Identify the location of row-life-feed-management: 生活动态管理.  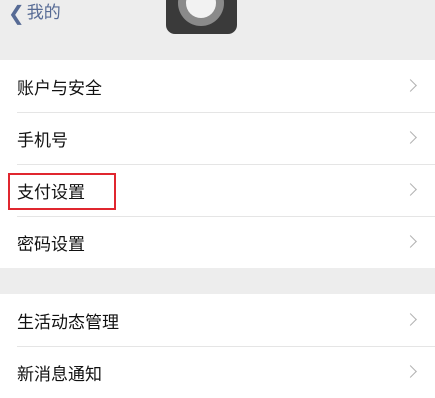
(217, 320).